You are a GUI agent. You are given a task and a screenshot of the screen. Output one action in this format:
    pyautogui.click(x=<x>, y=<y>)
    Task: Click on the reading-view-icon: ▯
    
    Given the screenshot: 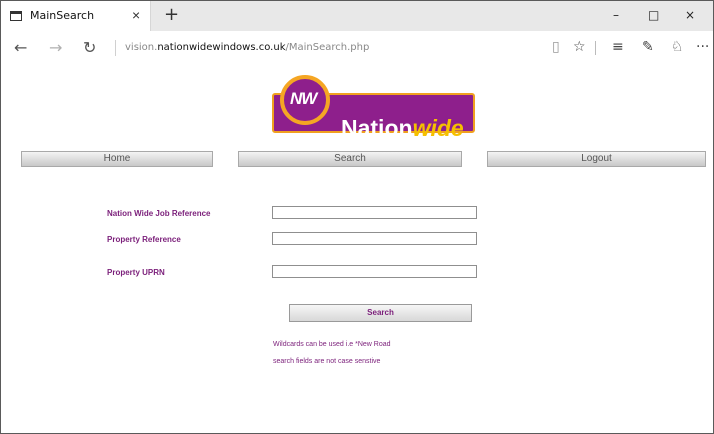 What is the action you would take?
    pyautogui.click(x=556, y=47)
    